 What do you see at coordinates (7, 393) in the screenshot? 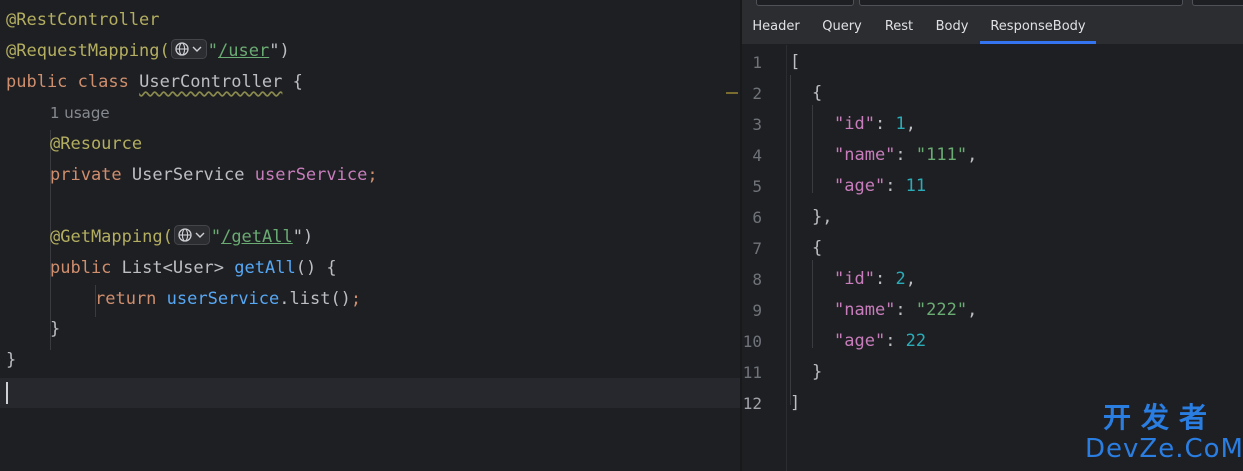
I see `text-caret` at bounding box center [7, 393].